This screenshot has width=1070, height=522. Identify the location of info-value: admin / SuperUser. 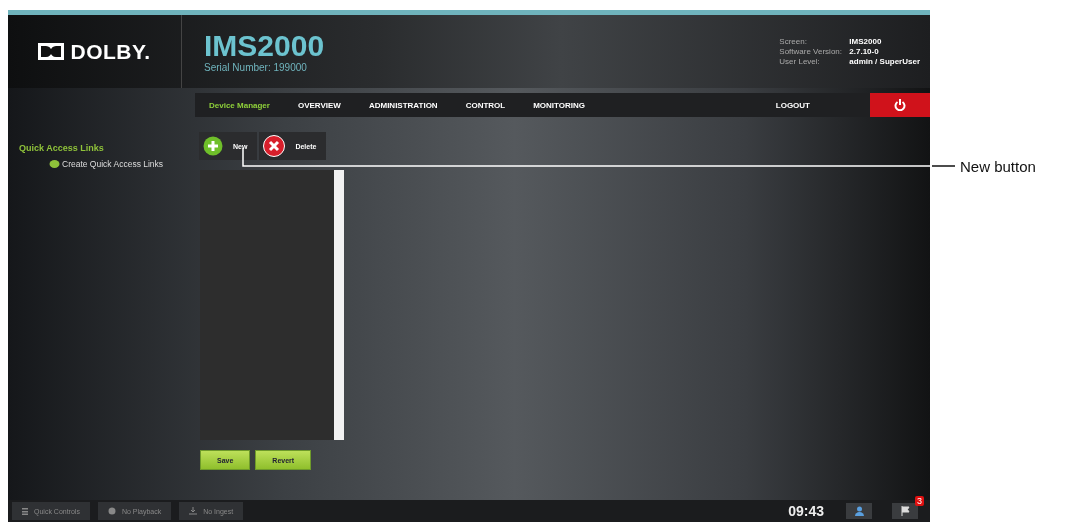
(884, 61).